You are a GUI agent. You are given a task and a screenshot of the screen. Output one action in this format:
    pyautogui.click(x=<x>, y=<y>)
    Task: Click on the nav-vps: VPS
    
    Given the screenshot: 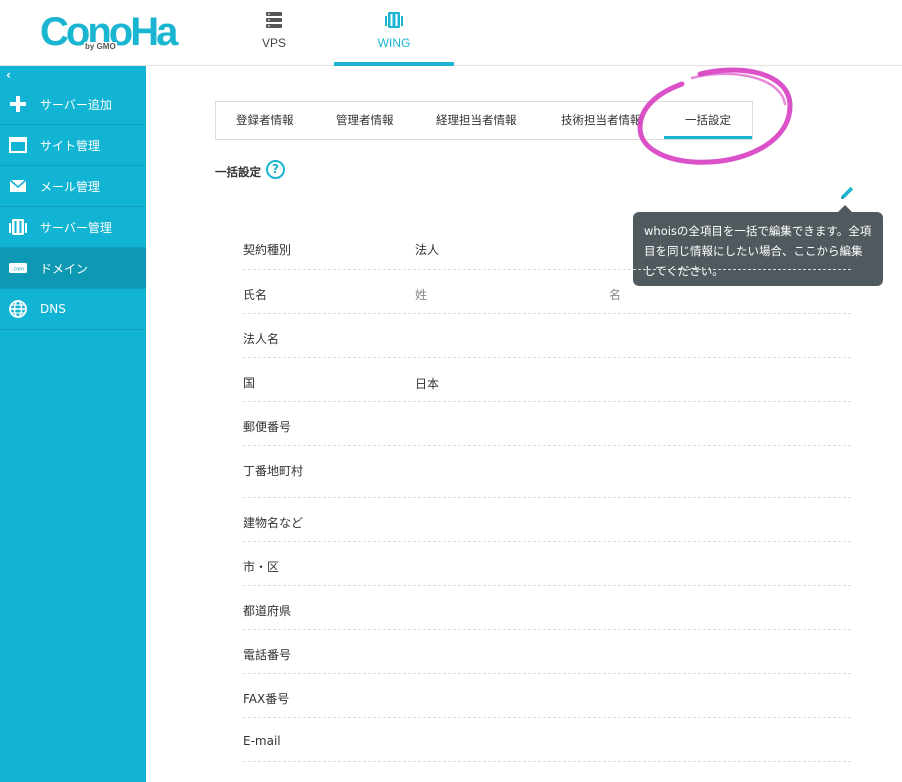 What is the action you would take?
    pyautogui.click(x=274, y=33)
    